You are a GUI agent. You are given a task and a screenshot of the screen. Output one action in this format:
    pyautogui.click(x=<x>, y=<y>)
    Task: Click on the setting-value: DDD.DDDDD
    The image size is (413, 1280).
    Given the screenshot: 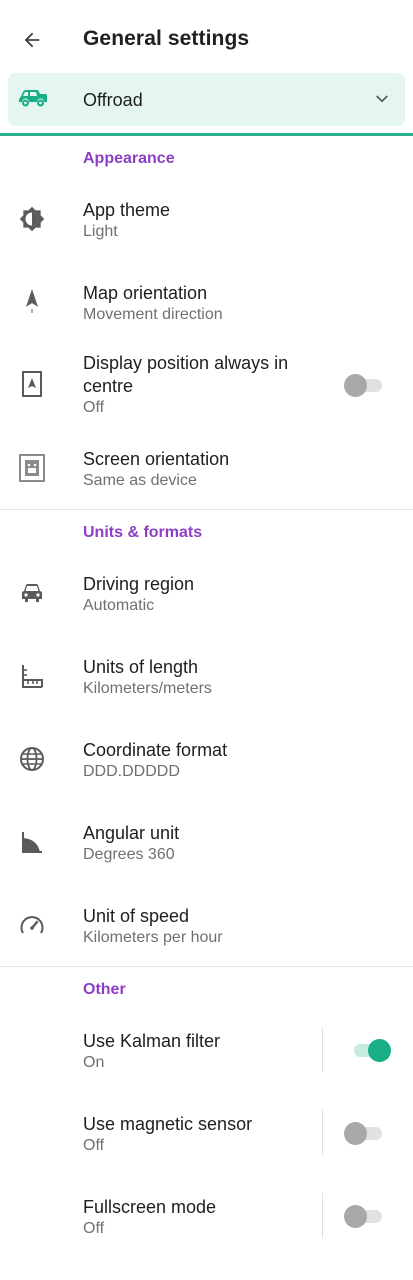 What is the action you would take?
    pyautogui.click(x=131, y=771)
    